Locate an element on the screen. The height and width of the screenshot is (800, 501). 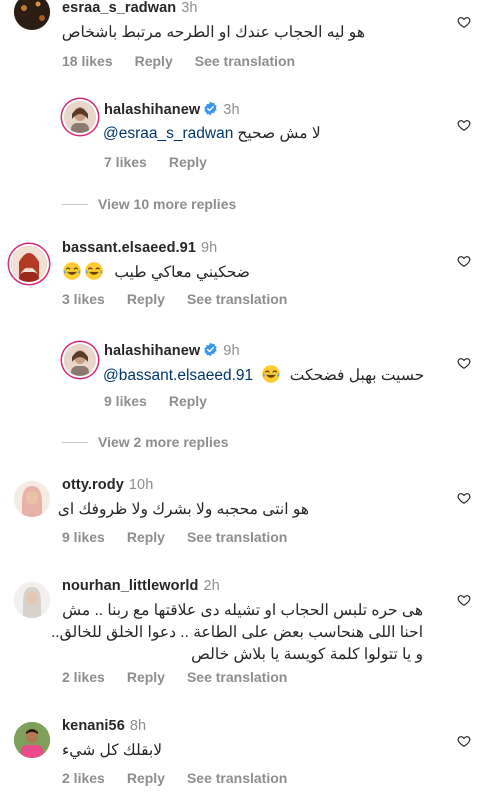
comment-text: @bassant.elsaeed.91 حسيت بهبل فضحكت is located at coordinates (263, 375).